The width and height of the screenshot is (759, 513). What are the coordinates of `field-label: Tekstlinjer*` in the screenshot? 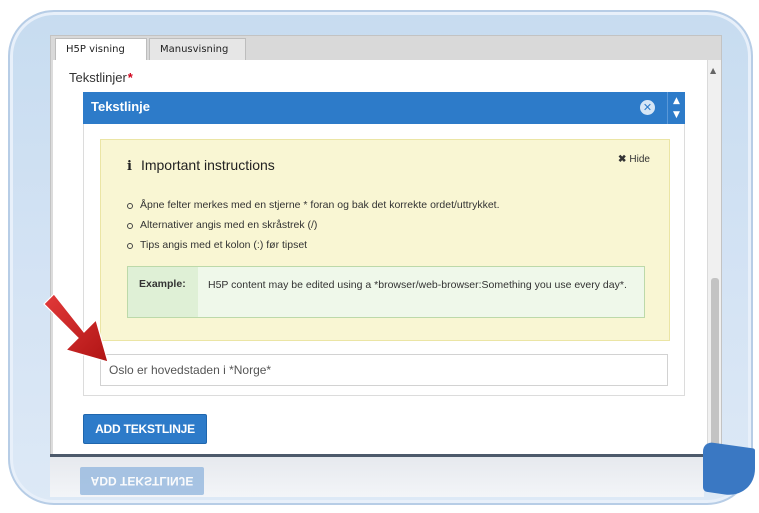 It's located at (101, 77).